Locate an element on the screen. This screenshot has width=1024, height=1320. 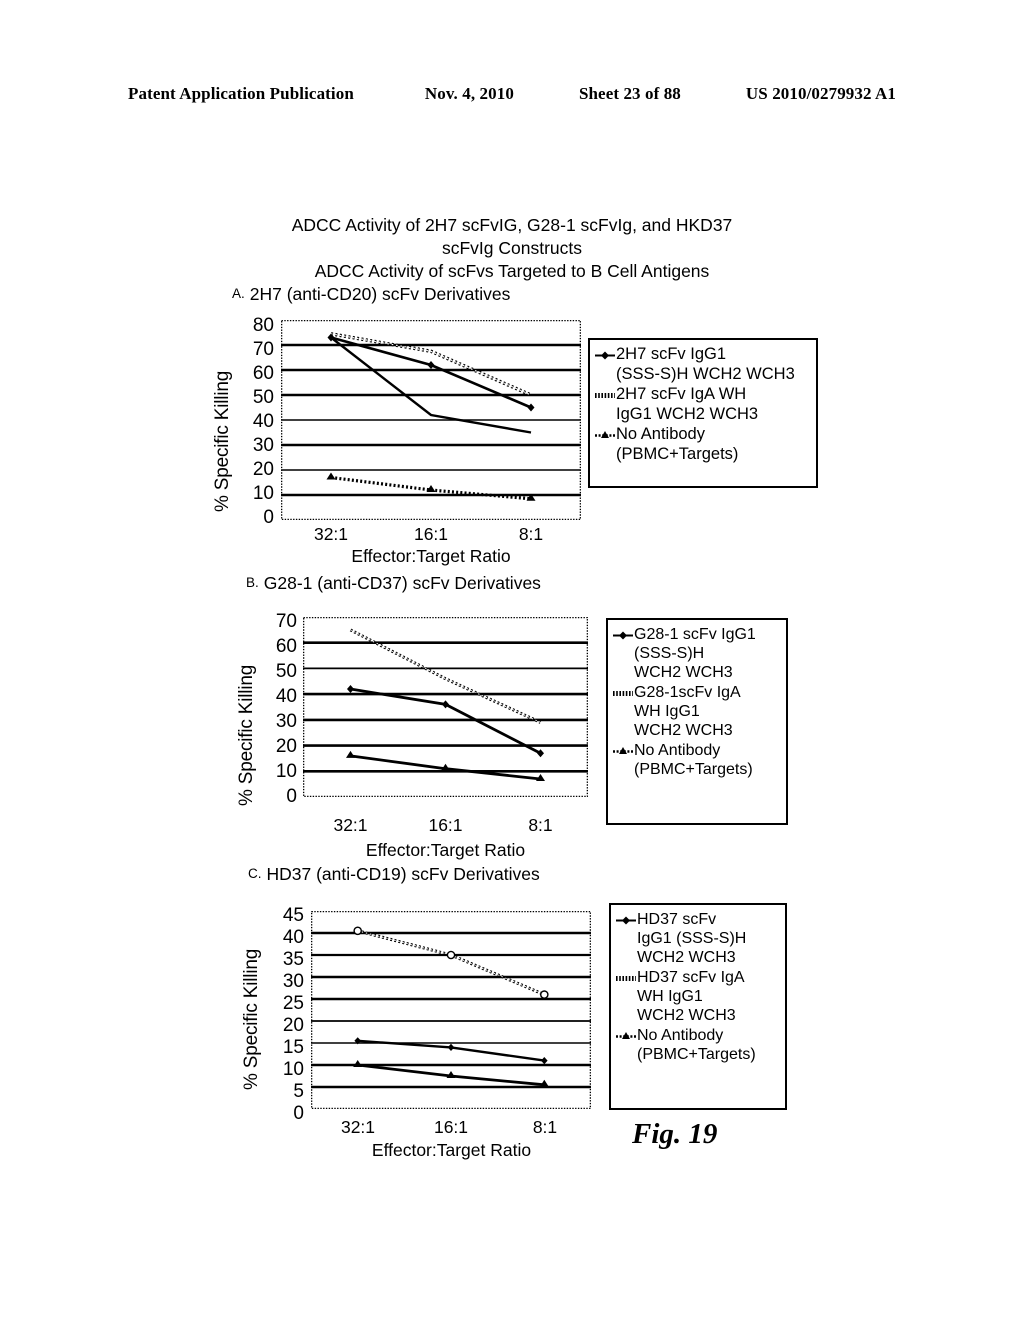
panel-c-xtick-8-1: 8:1 is located at coordinates (545, 1127).